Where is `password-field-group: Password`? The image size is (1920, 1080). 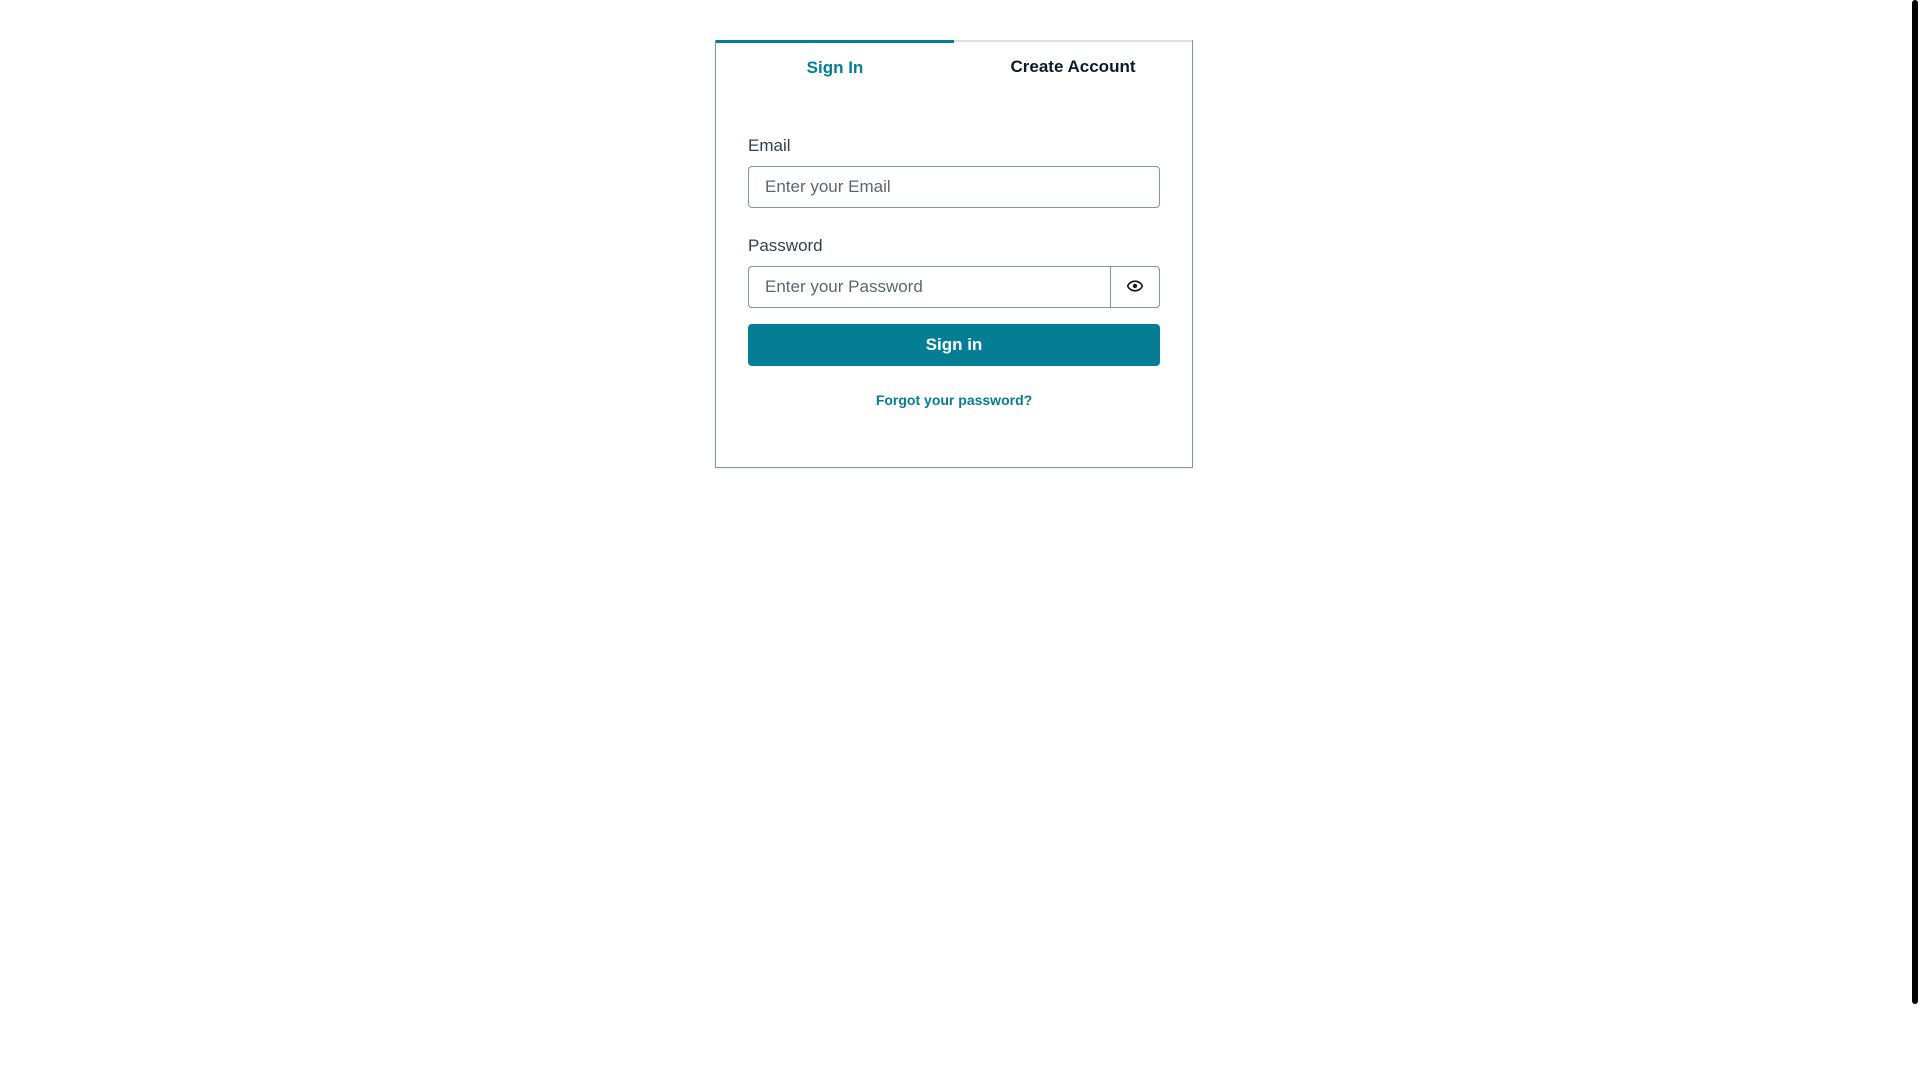 password-field-group: Password is located at coordinates (954, 272).